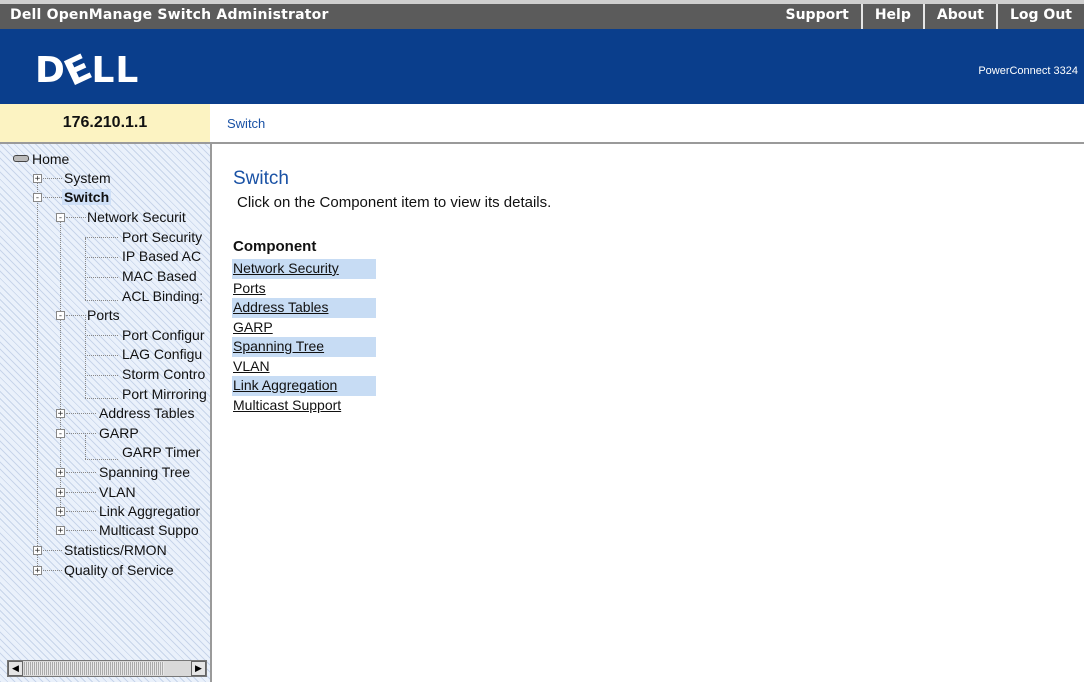 The height and width of the screenshot is (682, 1084). I want to click on scroll-thumb, so click(94, 668).